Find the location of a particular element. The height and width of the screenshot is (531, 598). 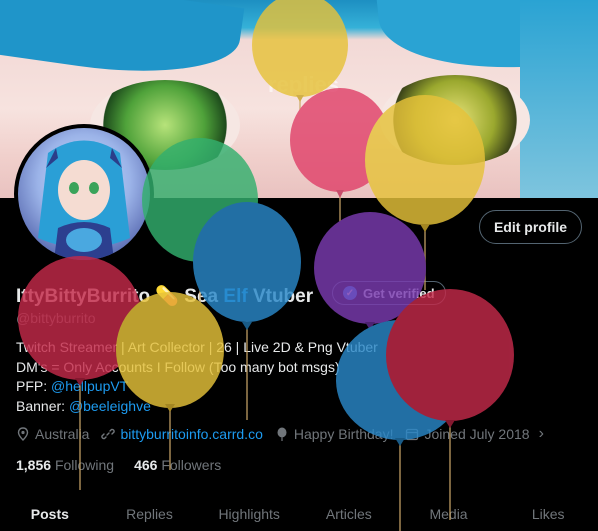

chevron-right-icon: › is located at coordinates (541, 434).